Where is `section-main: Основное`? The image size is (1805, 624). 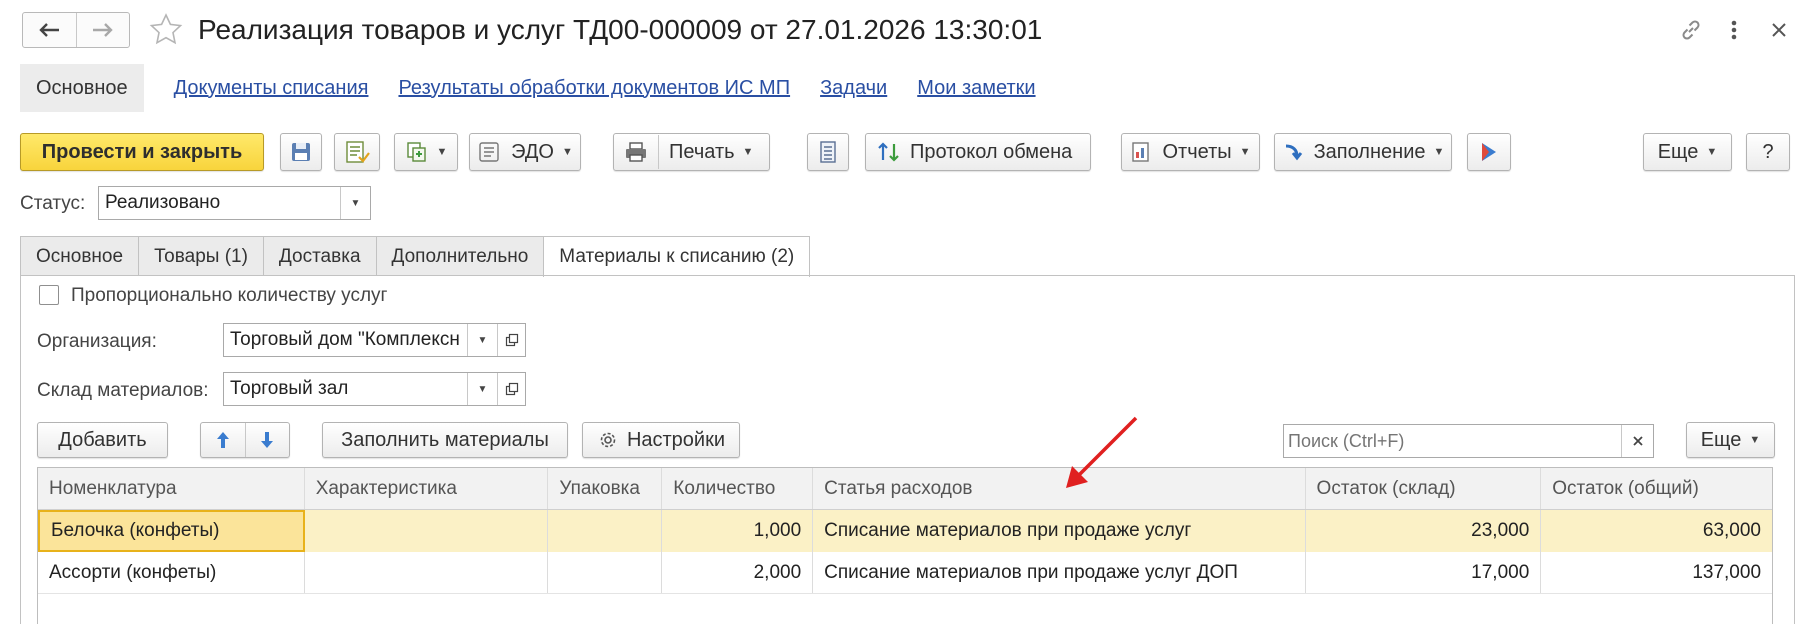
section-main: Основное is located at coordinates (82, 88).